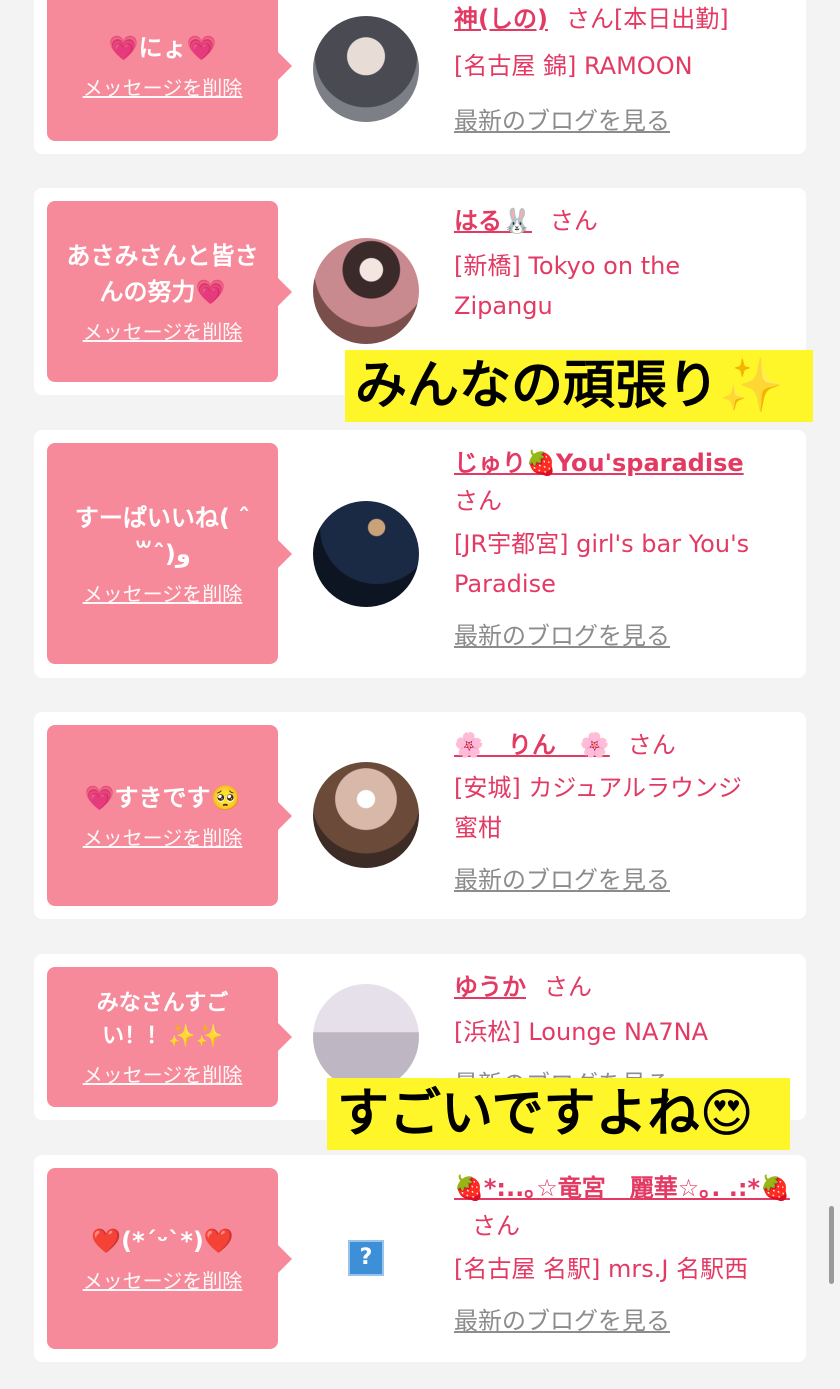 The image size is (840, 1389). Describe the element at coordinates (162, 48) in the screenshot. I see `message-text: 💗にょ💗` at that location.